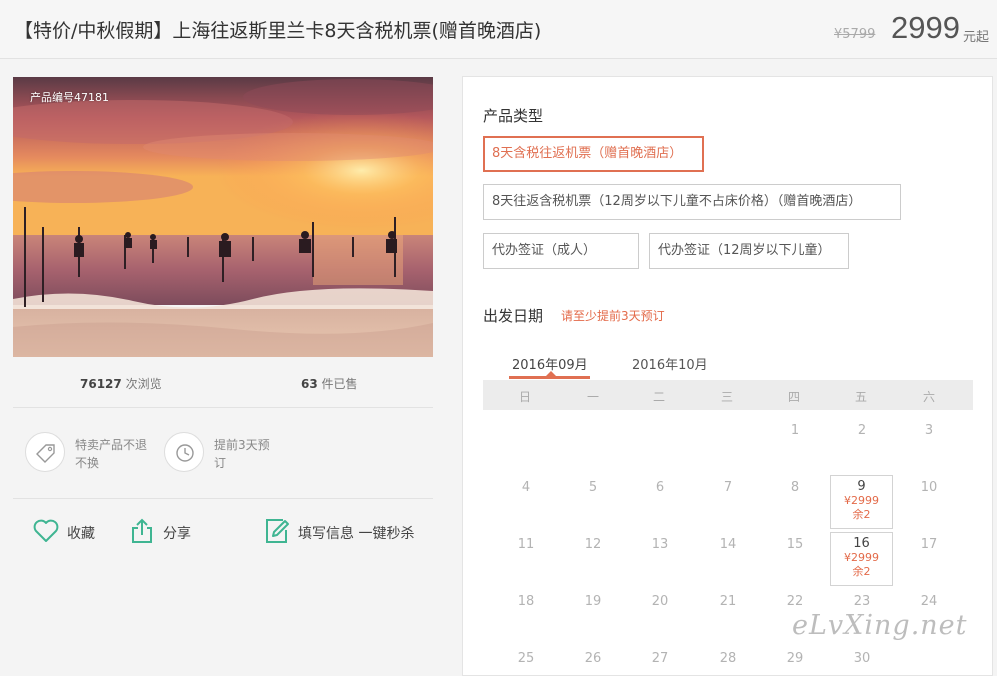  I want to click on active-month-underline, so click(549, 377).